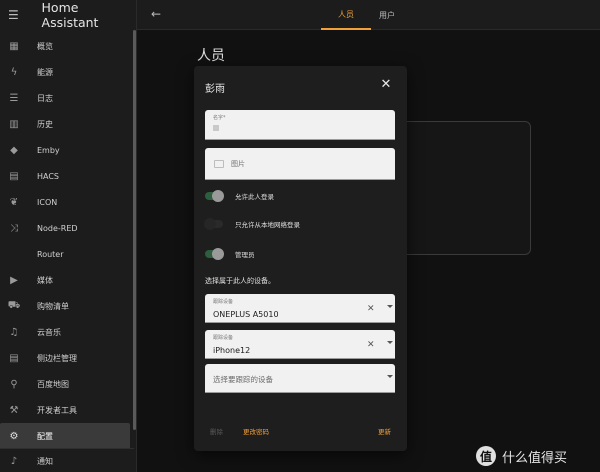  Describe the element at coordinates (67, 410) in the screenshot. I see `sidebar-item-developer-tools: ⚒ 开发者工具` at that location.